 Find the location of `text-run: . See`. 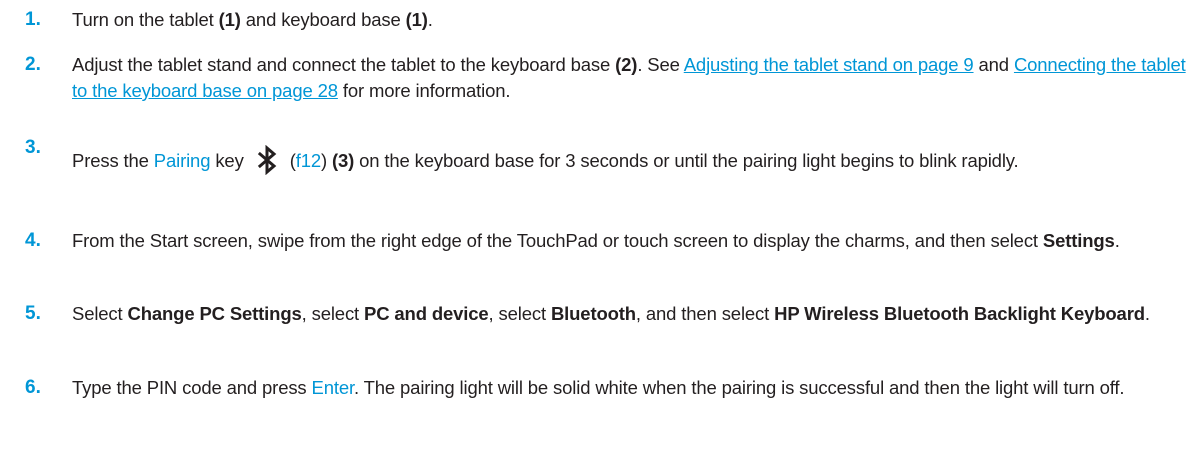

text-run: . See is located at coordinates (660, 64).